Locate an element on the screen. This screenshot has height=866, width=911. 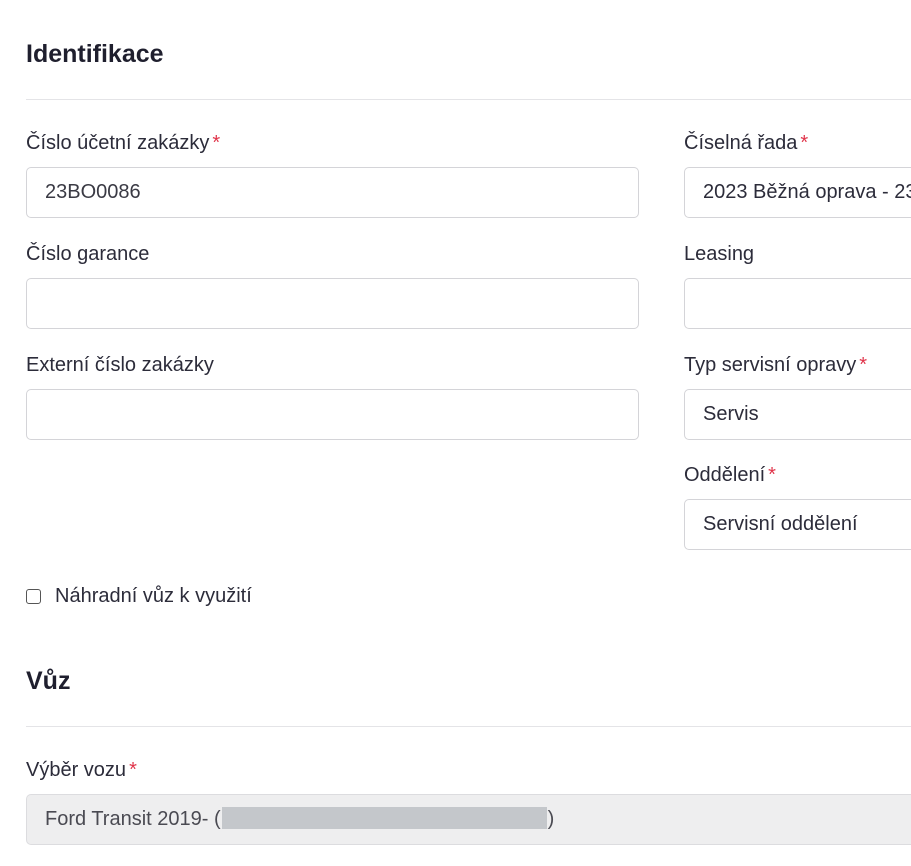
order-number-input: 23BO0086 is located at coordinates (332, 192).